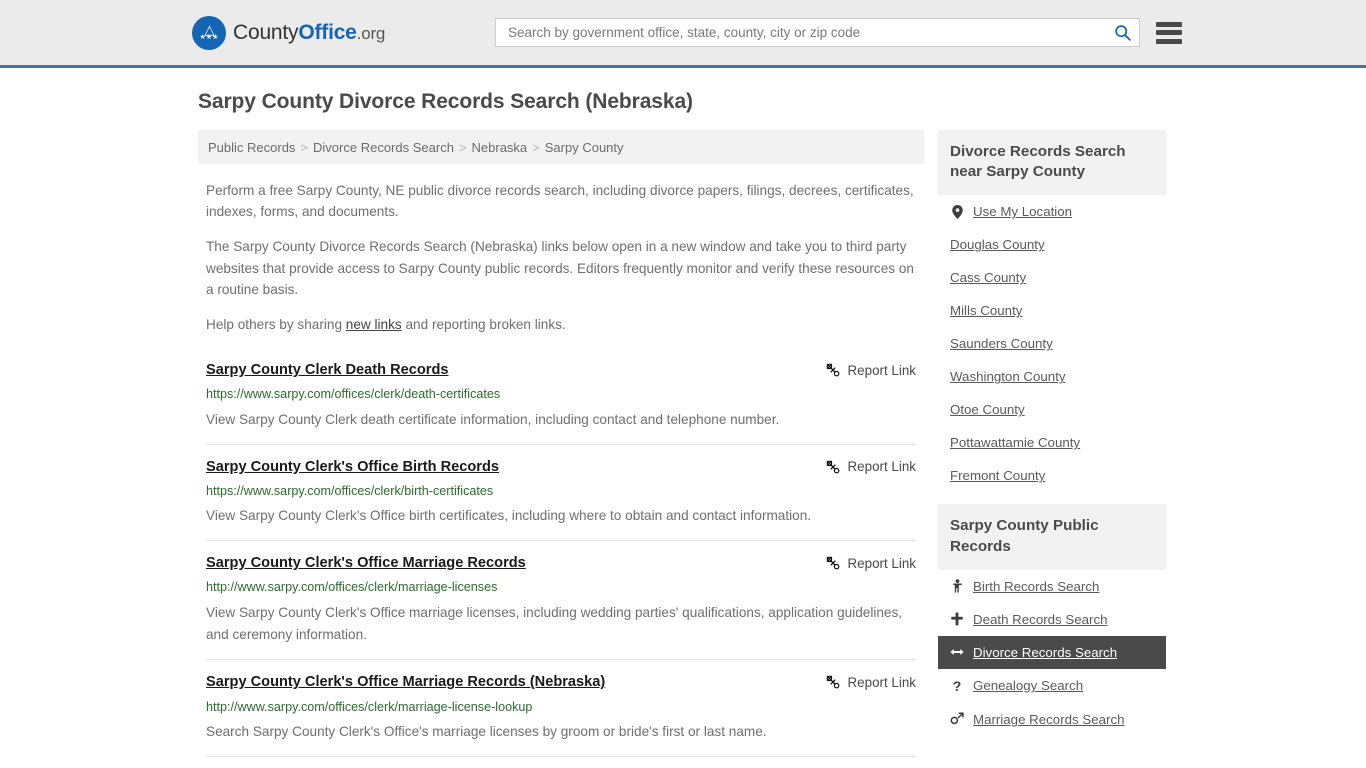  I want to click on sidebar-record-item: Birth Records Search, so click(1052, 586).